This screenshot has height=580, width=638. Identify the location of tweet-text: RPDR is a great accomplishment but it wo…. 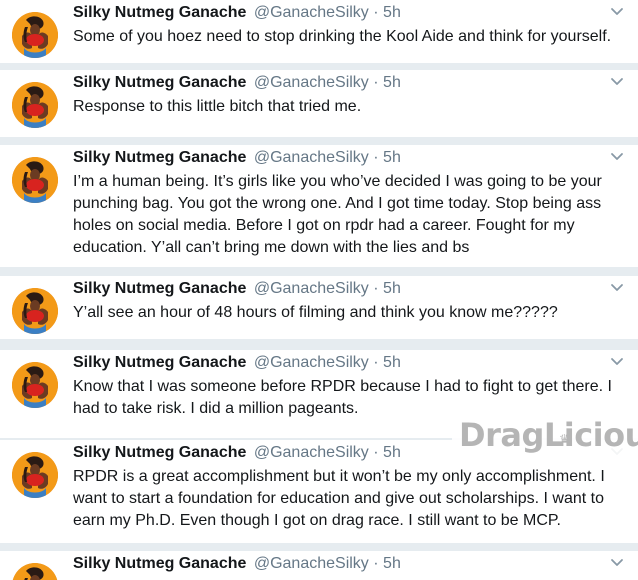
(339, 498).